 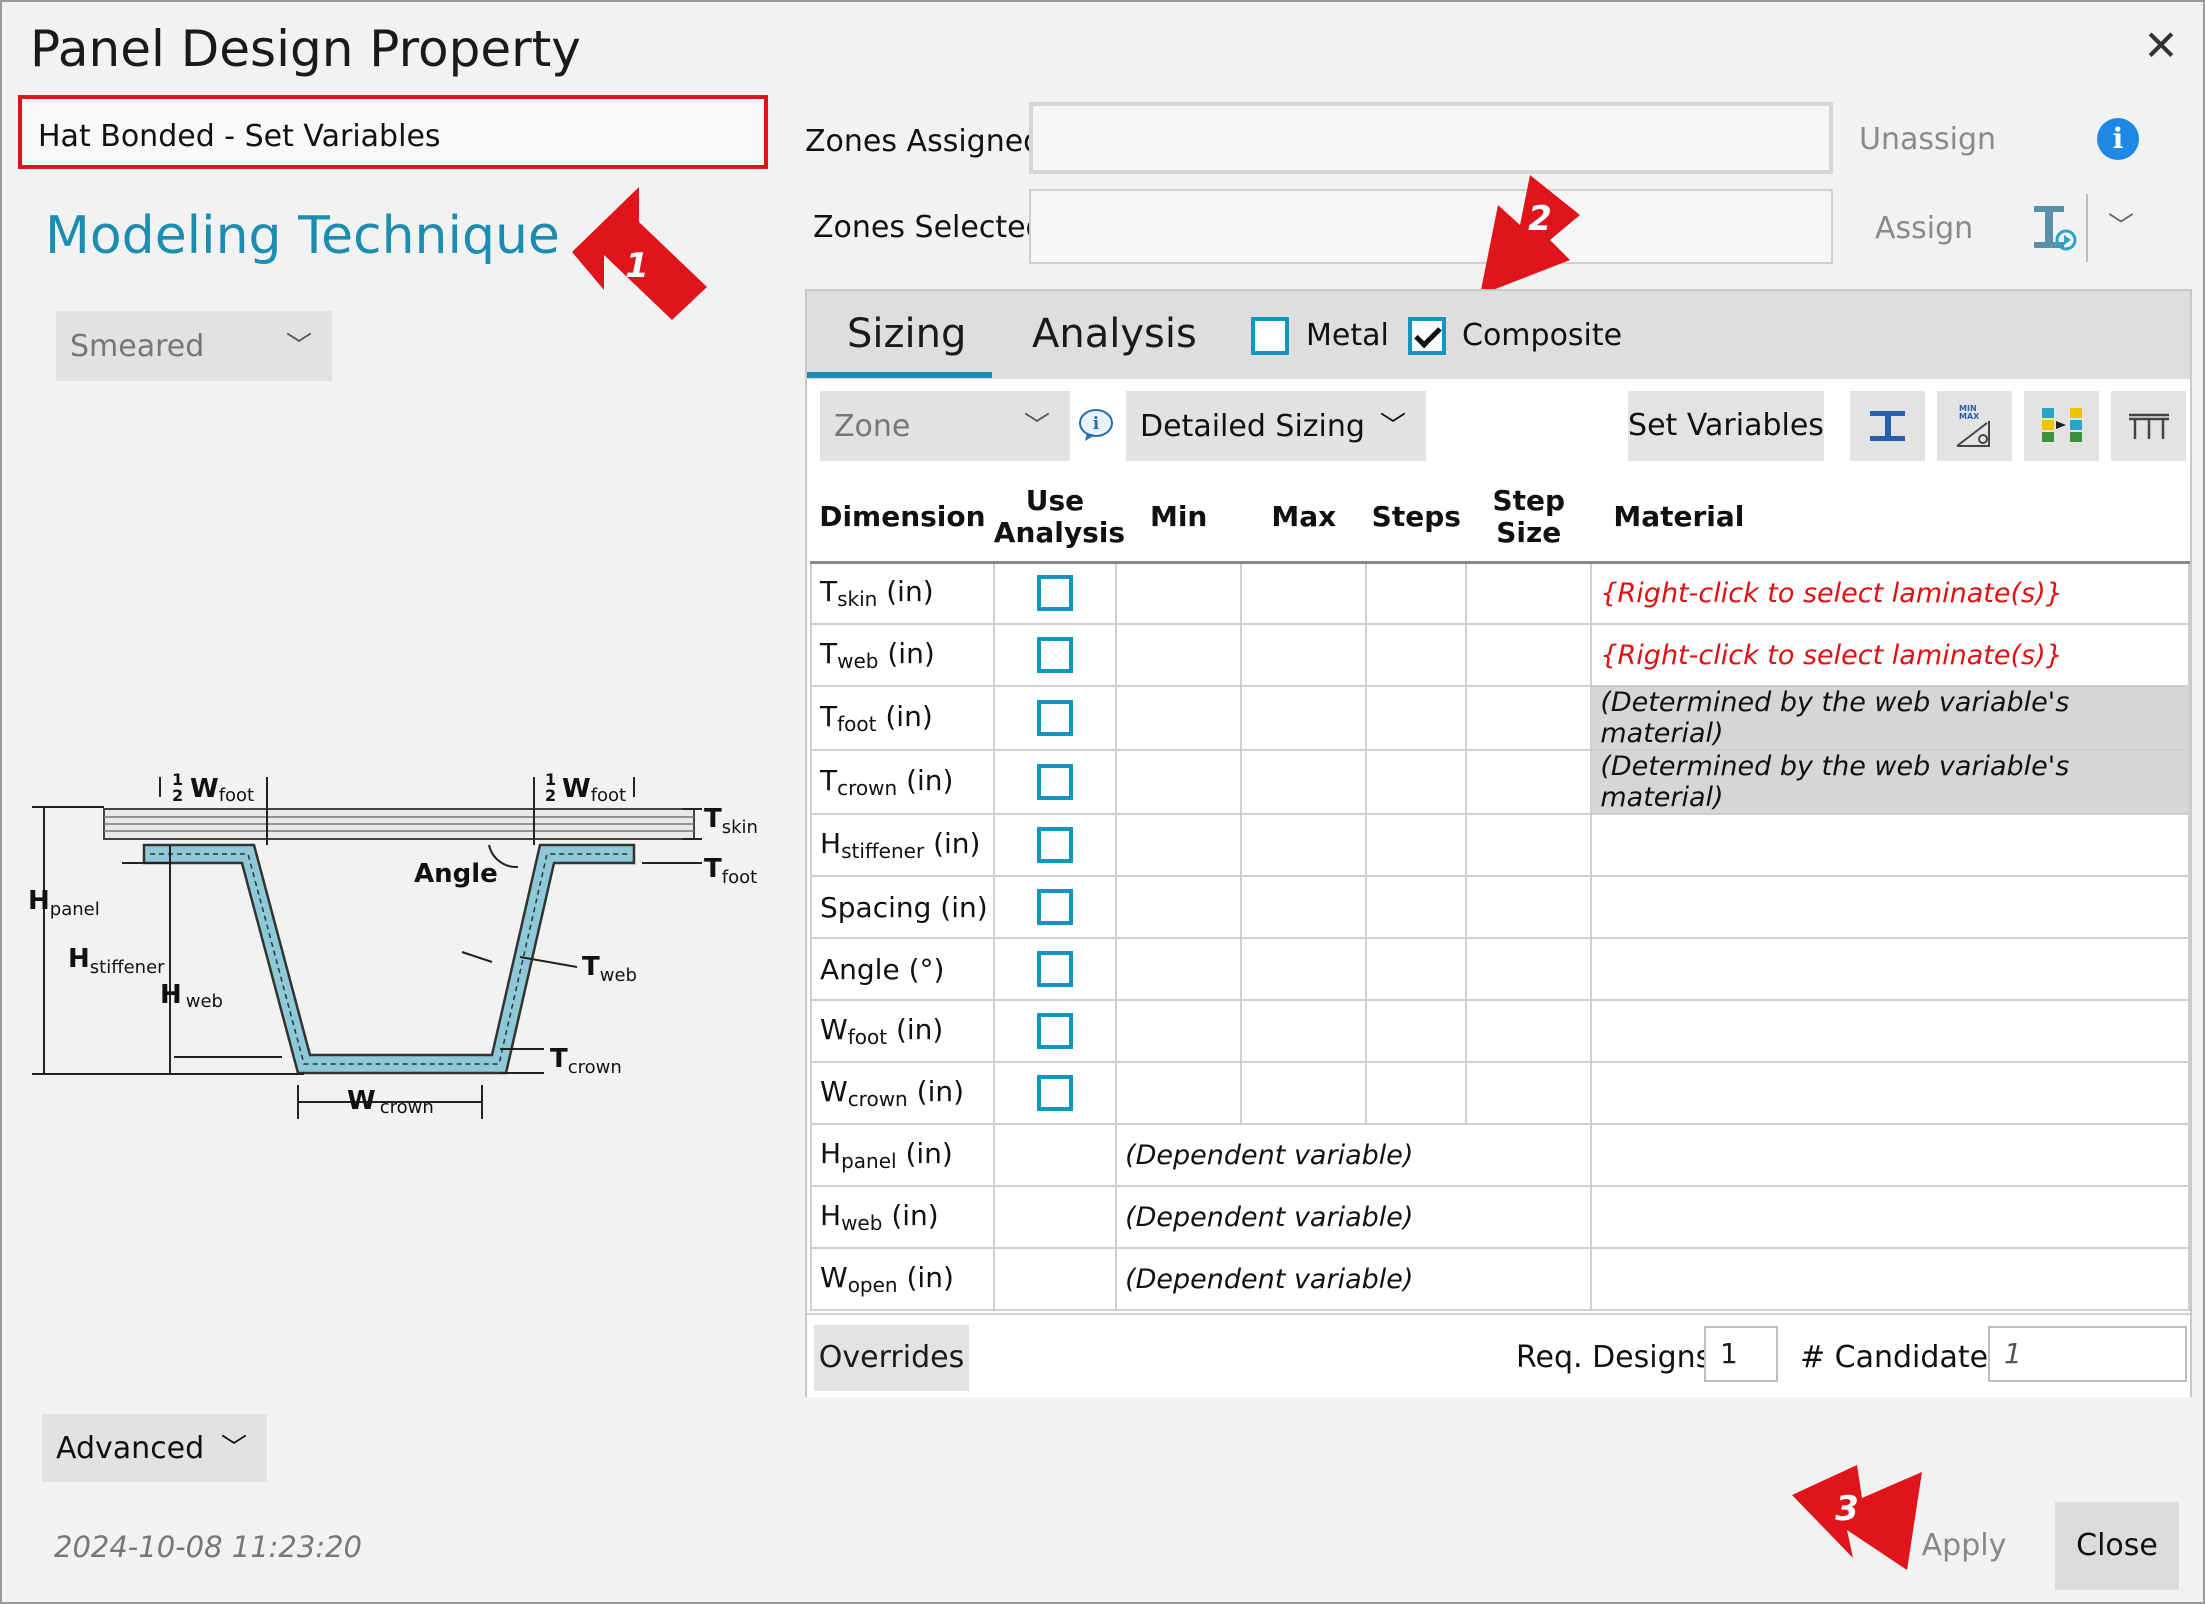 I want to click on apply-button: Apply, so click(x=1964, y=1546).